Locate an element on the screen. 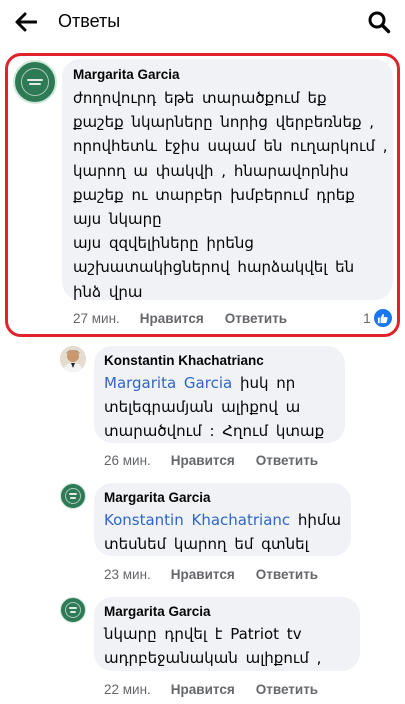  search-button is located at coordinates (379, 22).